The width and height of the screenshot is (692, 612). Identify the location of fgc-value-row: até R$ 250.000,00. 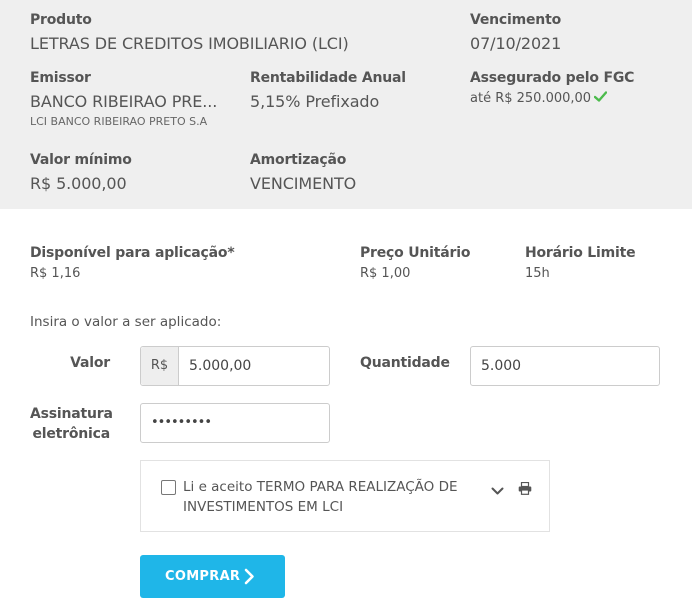
(539, 98).